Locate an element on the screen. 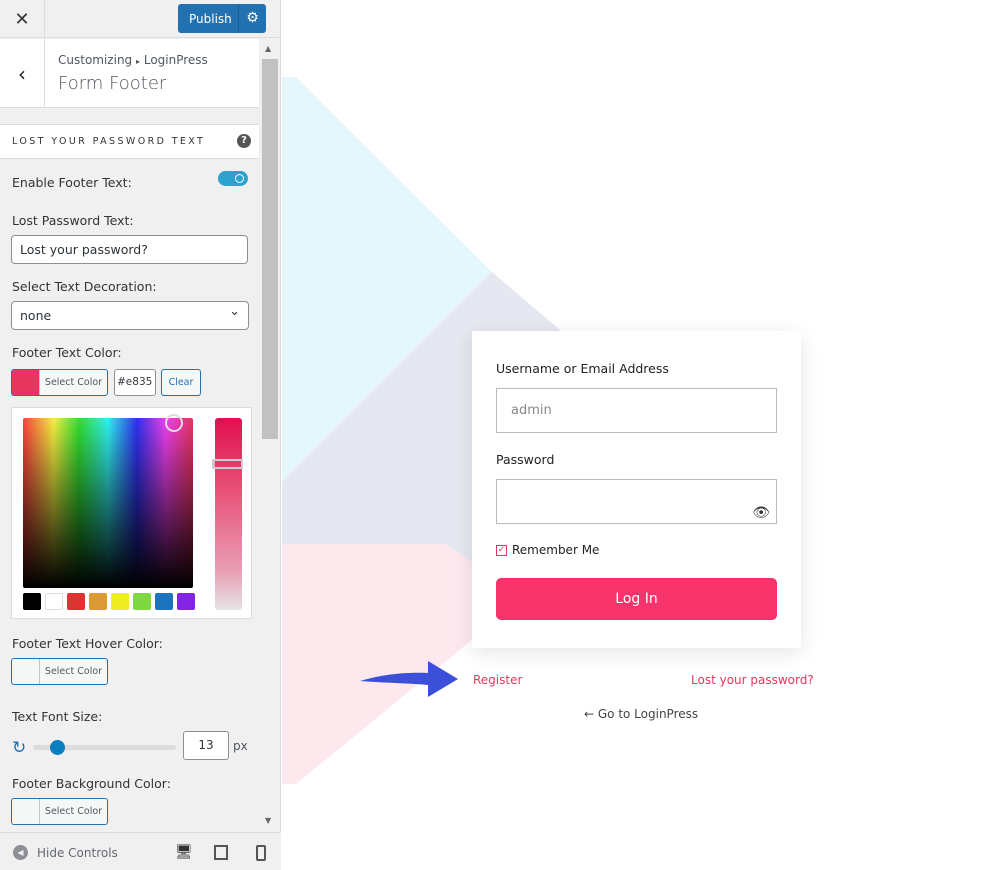  remember-label: Remember Me is located at coordinates (556, 550).